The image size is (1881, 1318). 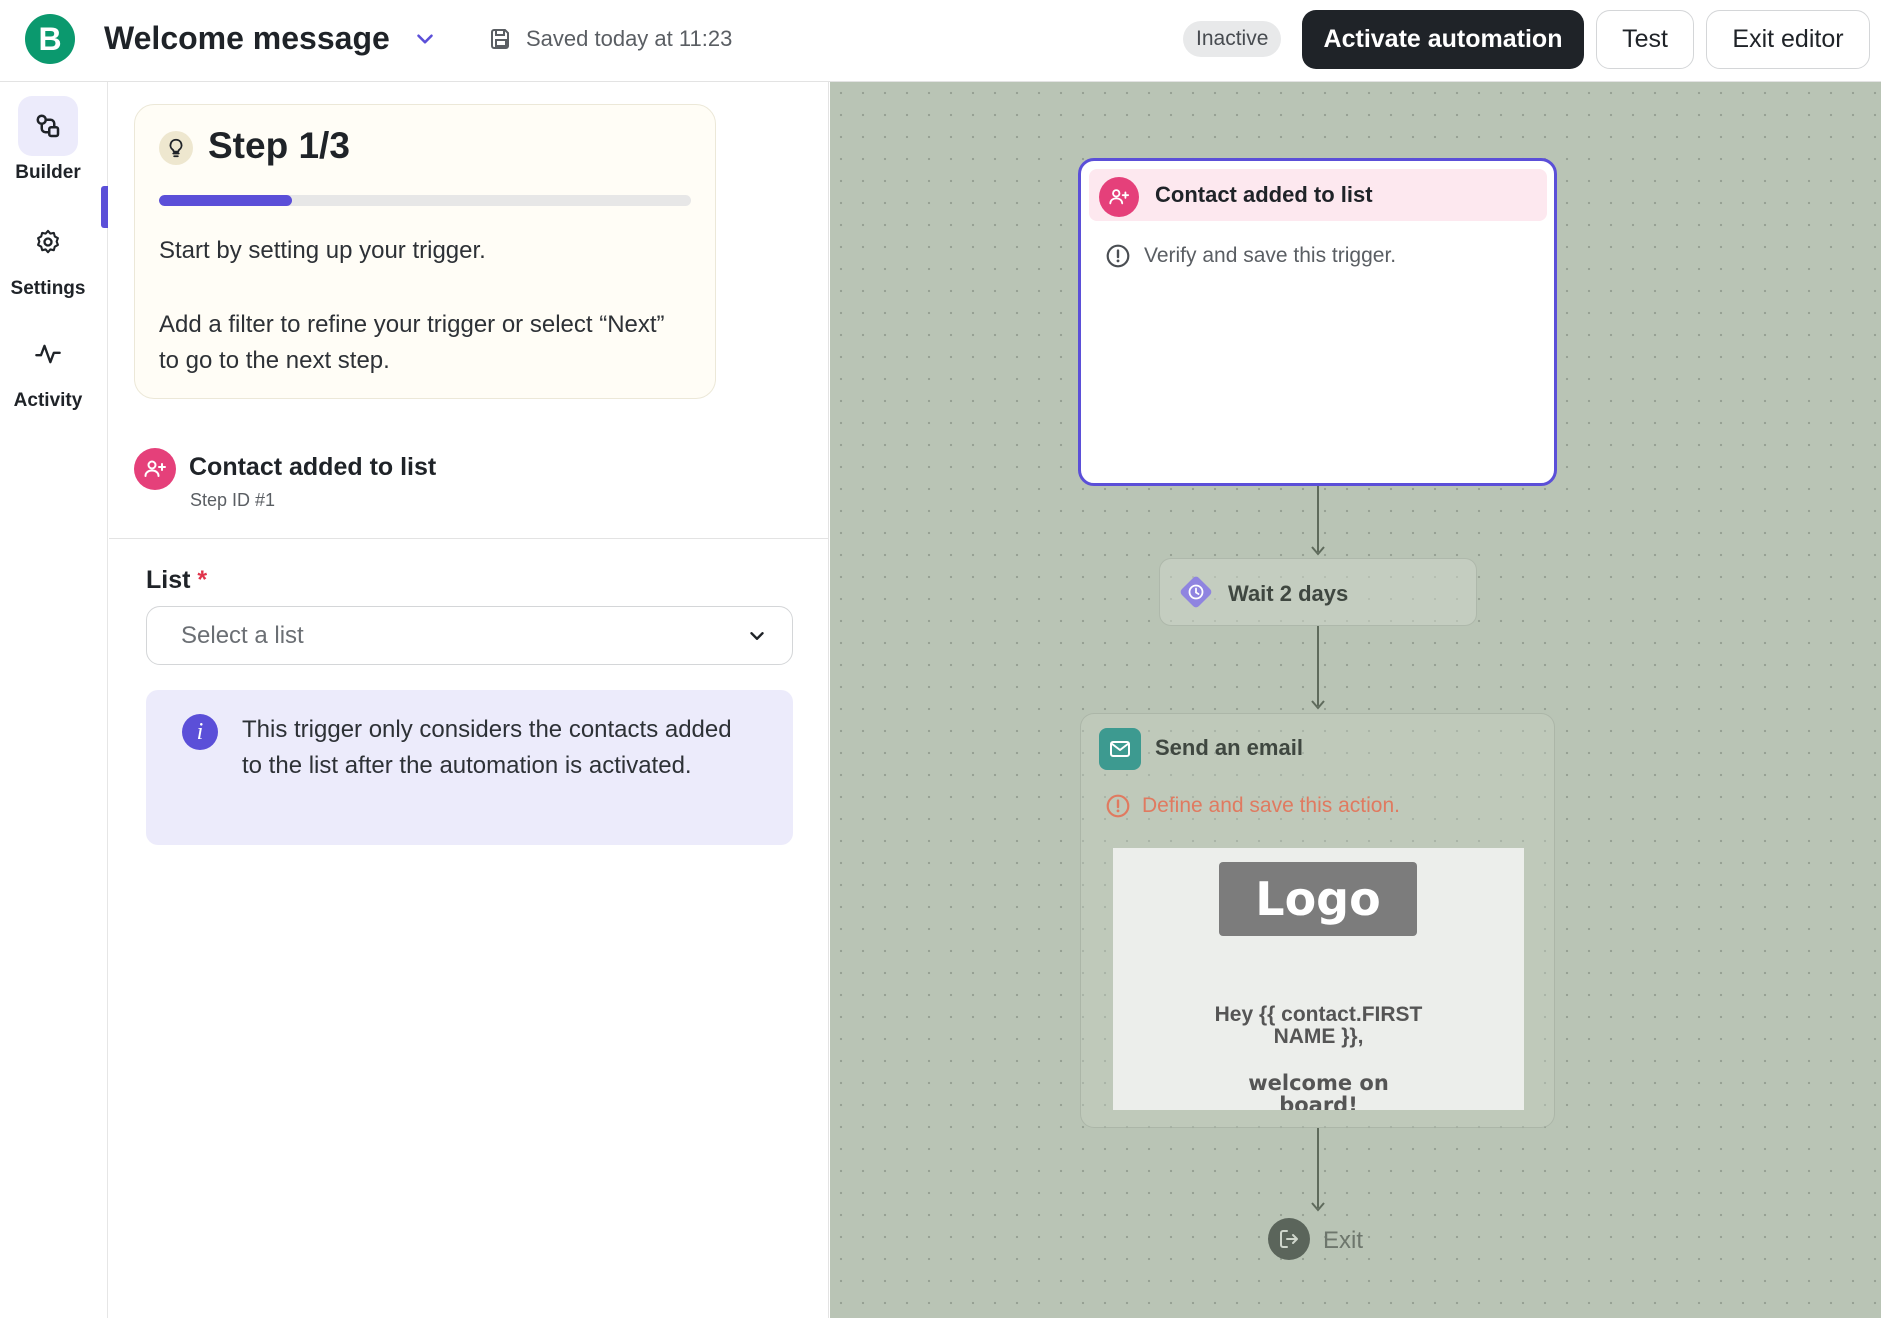 I want to click on save-icon, so click(x=500, y=39).